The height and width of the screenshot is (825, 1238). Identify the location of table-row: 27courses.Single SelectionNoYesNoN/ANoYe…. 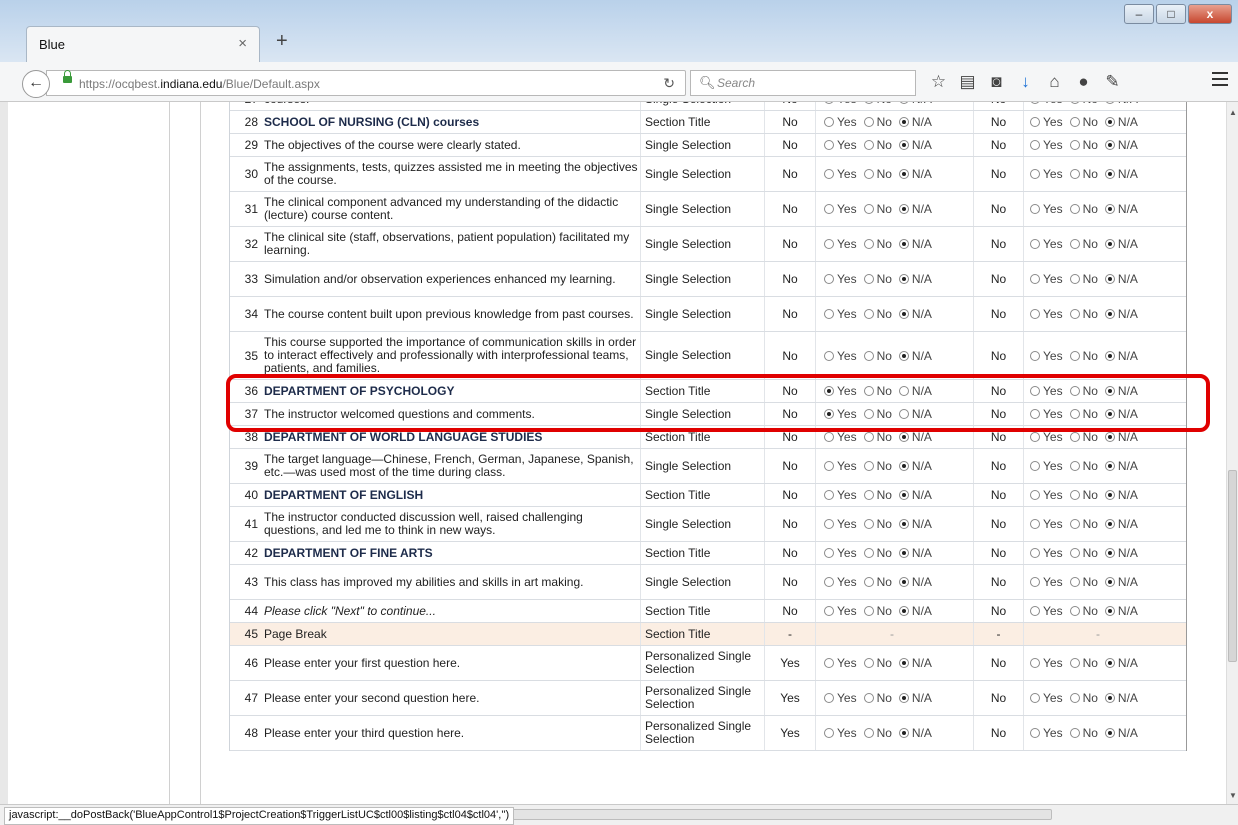
(708, 106).